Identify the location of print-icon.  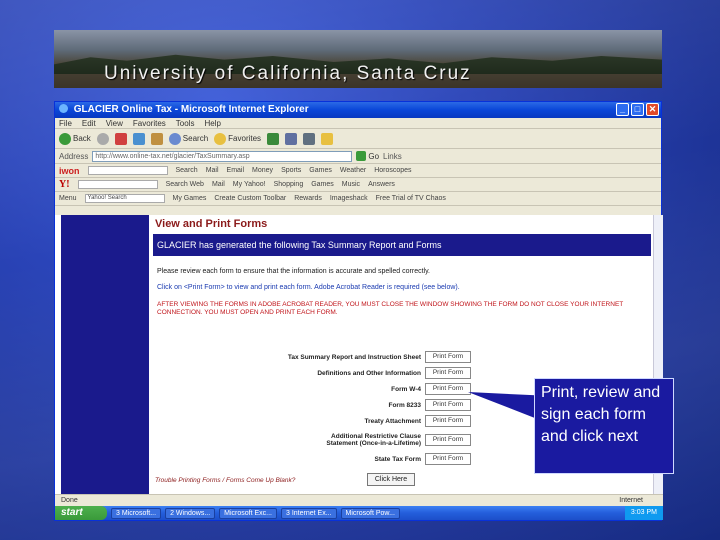
(309, 138).